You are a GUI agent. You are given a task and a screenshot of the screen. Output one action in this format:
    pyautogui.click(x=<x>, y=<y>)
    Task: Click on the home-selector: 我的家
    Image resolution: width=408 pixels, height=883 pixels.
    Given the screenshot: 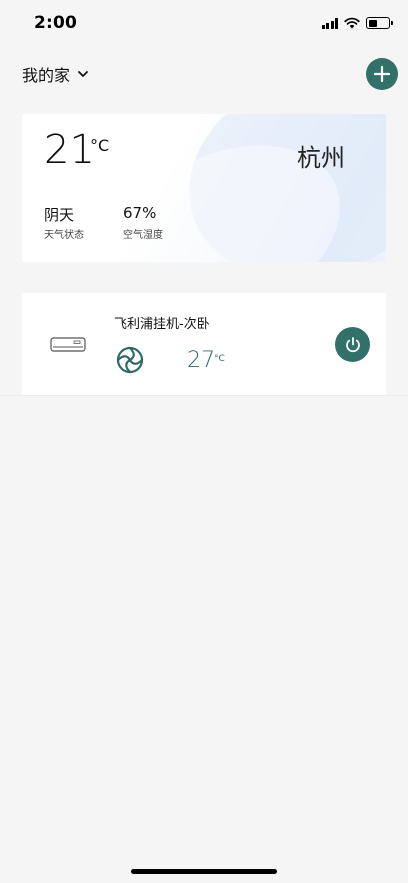 What is the action you would take?
    pyautogui.click(x=56, y=74)
    